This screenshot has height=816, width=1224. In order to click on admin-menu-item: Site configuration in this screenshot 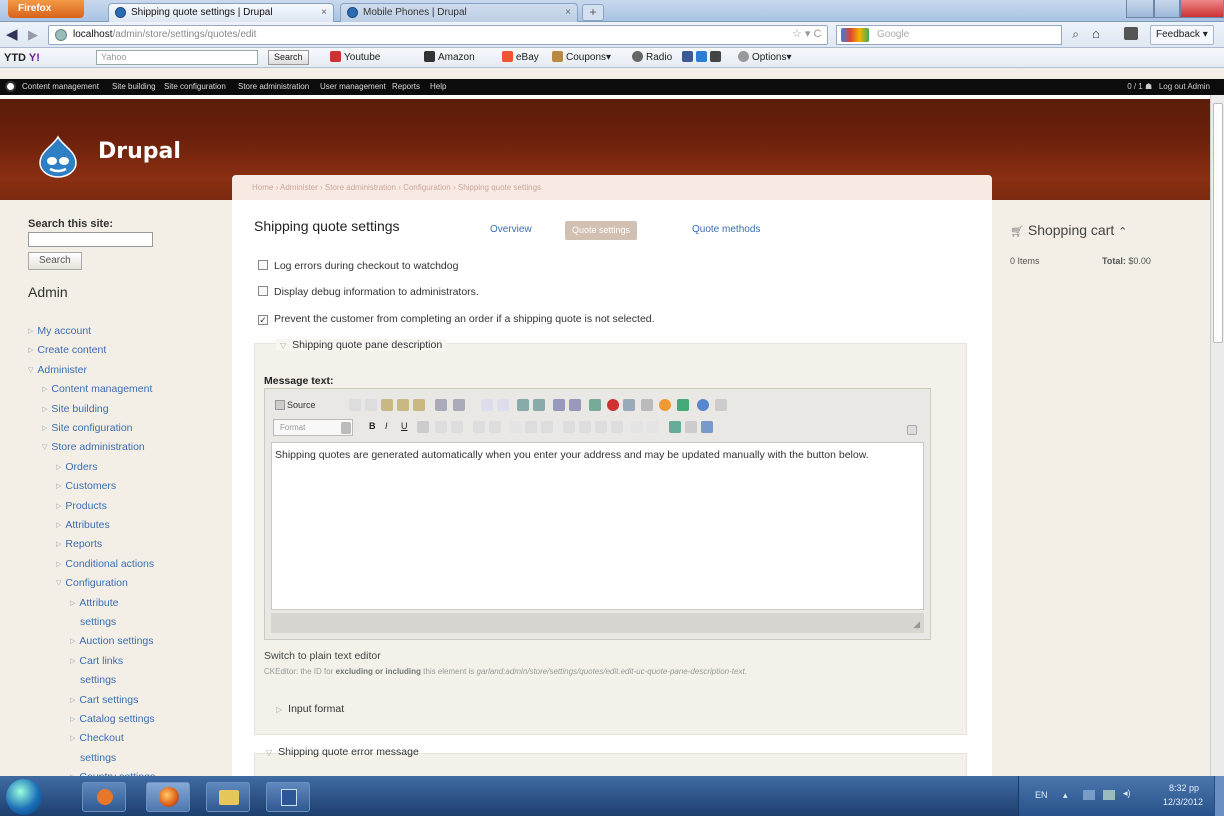, I will do `click(195, 87)`.